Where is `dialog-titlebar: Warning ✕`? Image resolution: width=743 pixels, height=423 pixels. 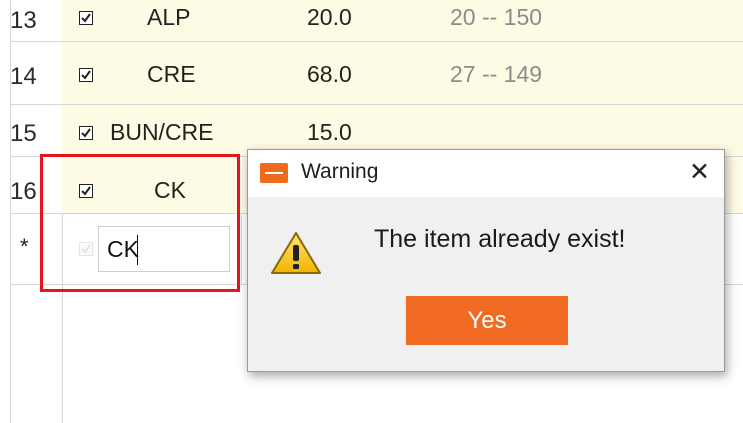
dialog-titlebar: Warning ✕ is located at coordinates (486, 173).